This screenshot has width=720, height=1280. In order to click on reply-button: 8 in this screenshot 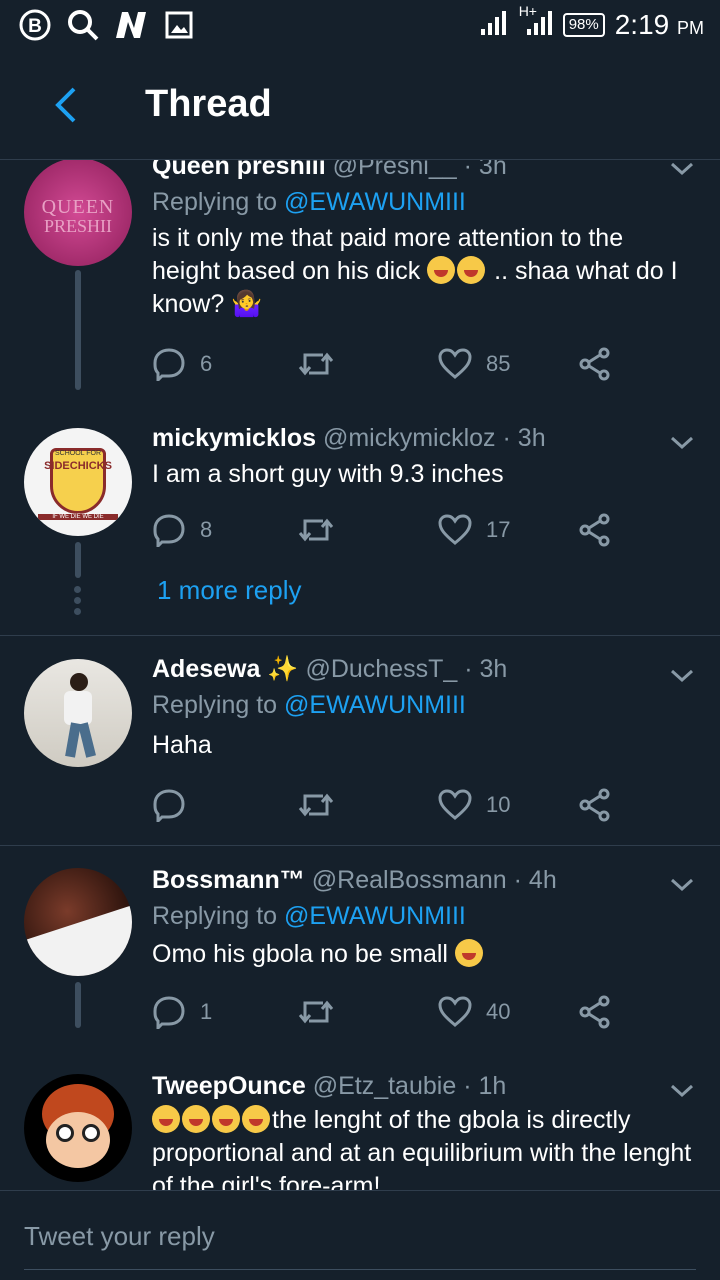, I will do `click(182, 530)`.